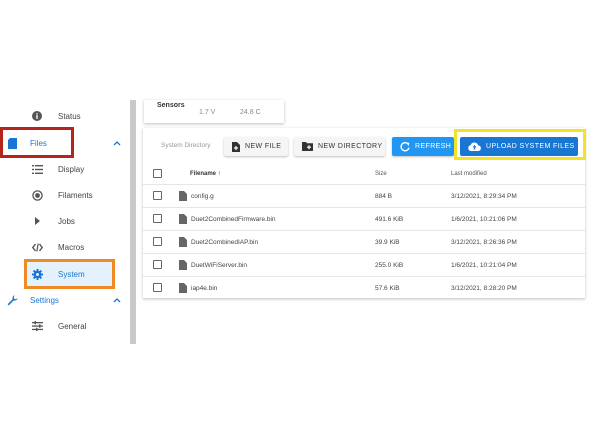  What do you see at coordinates (171, 105) in the screenshot?
I see `sensors-title: Sensors` at bounding box center [171, 105].